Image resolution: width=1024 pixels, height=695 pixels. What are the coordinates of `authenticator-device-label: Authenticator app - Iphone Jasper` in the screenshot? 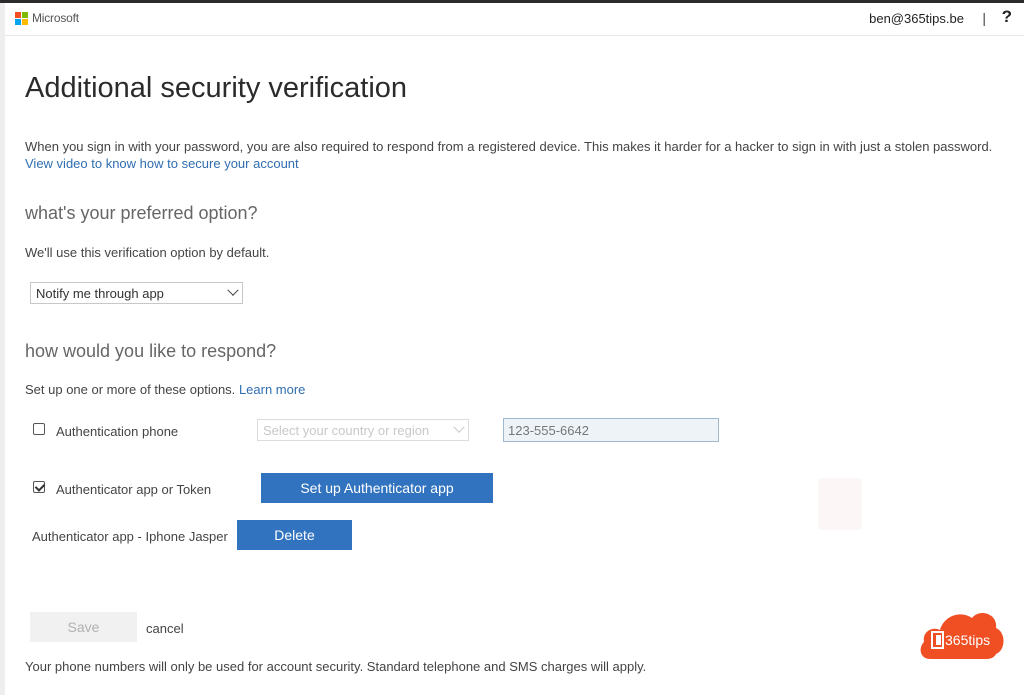 It's located at (130, 536).